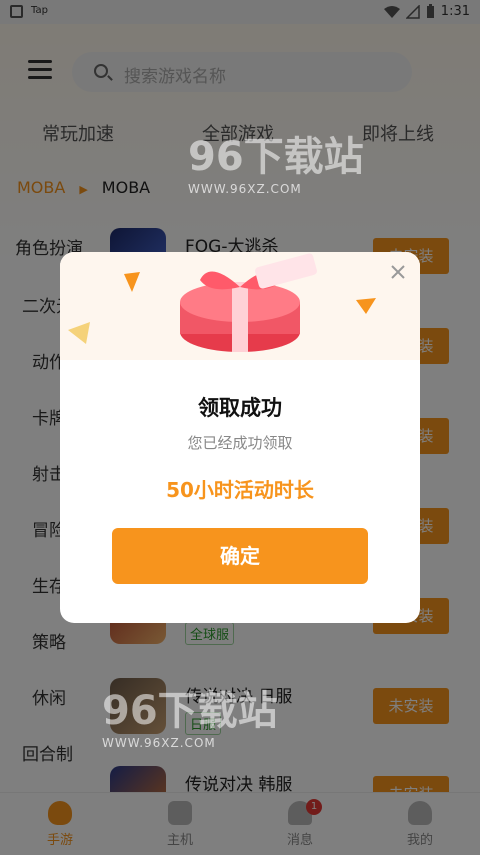 This screenshot has width=480, height=855. What do you see at coordinates (240, 556) in the screenshot?
I see `confirm-button: 确定` at bounding box center [240, 556].